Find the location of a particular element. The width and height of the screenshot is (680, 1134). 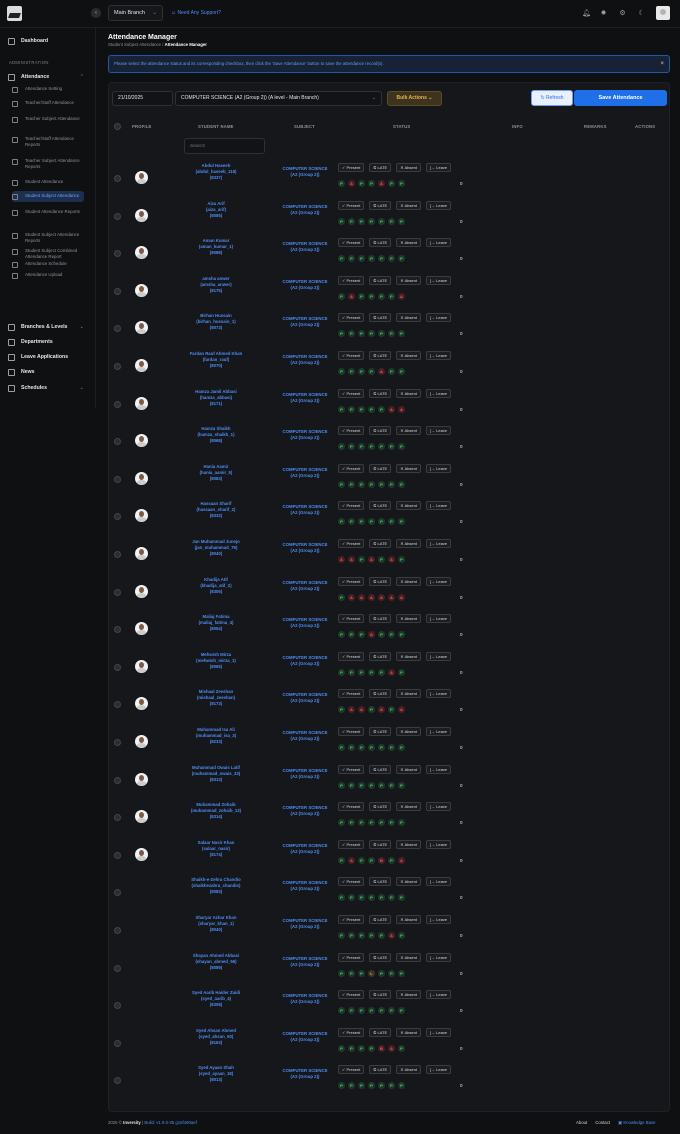

branch-selector: Main Branch ⌄ is located at coordinates (135, 13).